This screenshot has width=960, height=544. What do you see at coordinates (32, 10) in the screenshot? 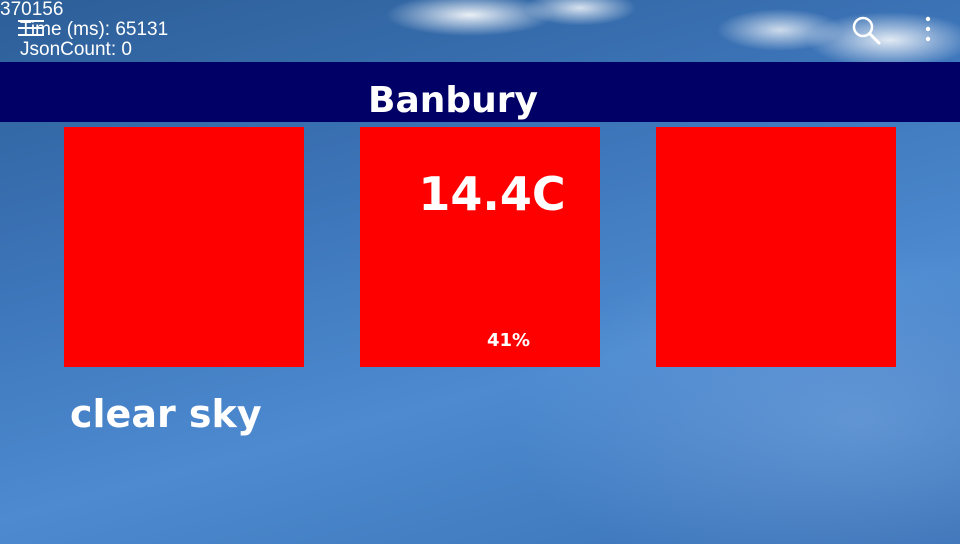
I see `debug-code: 370156` at bounding box center [32, 10].